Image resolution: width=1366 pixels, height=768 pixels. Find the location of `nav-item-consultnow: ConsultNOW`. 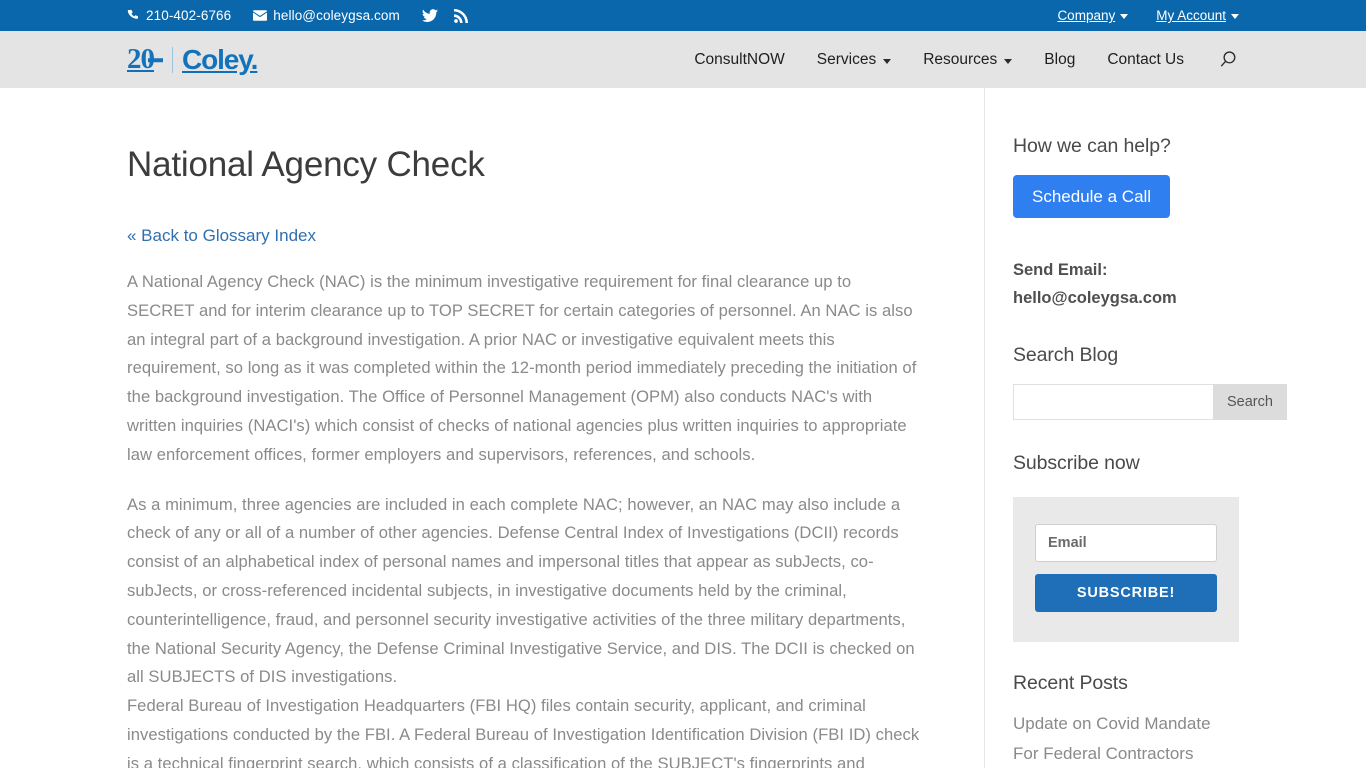

nav-item-consultnow: ConsultNOW is located at coordinates (739, 60).